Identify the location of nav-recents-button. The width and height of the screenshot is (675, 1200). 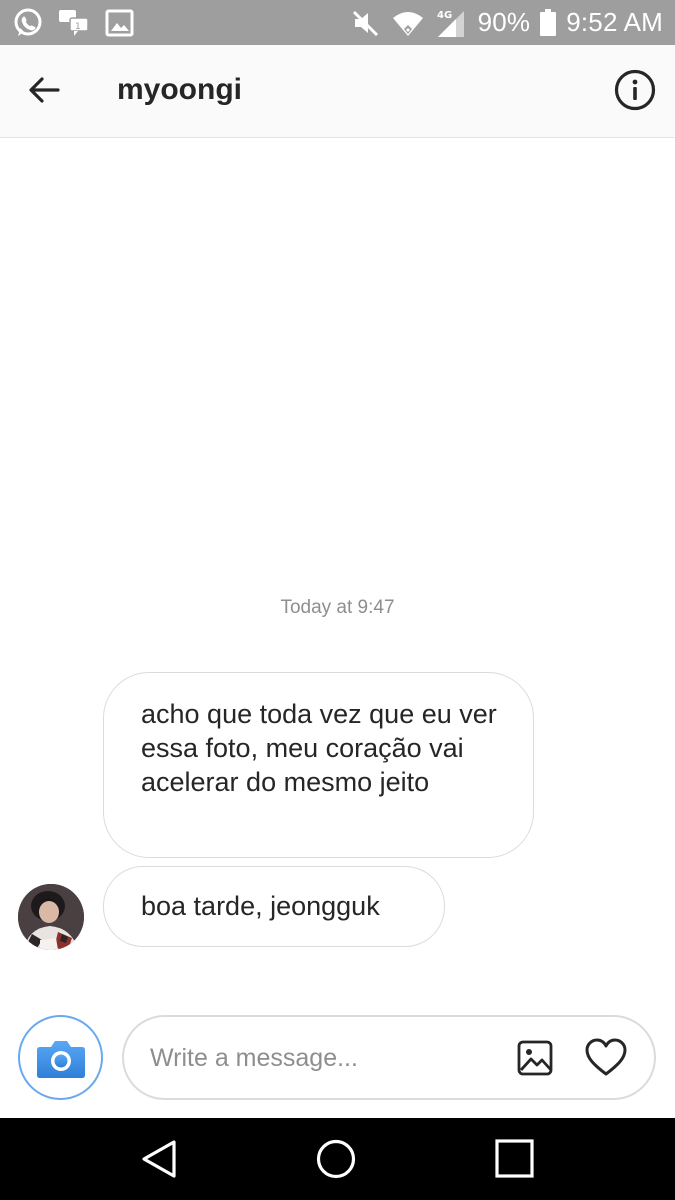
(515, 1159).